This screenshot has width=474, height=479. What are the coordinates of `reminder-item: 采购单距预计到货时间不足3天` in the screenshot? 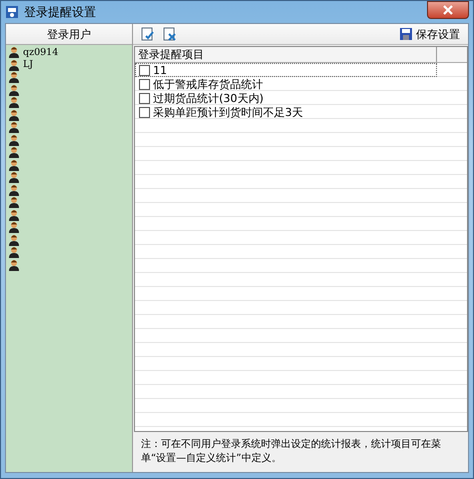 It's located at (228, 112).